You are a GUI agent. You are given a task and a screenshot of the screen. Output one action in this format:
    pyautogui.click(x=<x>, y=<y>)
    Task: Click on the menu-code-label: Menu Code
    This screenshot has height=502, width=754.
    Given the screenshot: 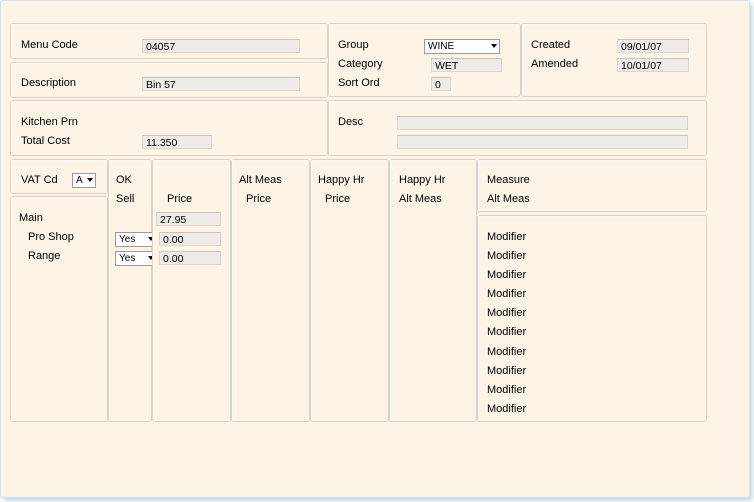 What is the action you would take?
    pyautogui.click(x=49, y=45)
    